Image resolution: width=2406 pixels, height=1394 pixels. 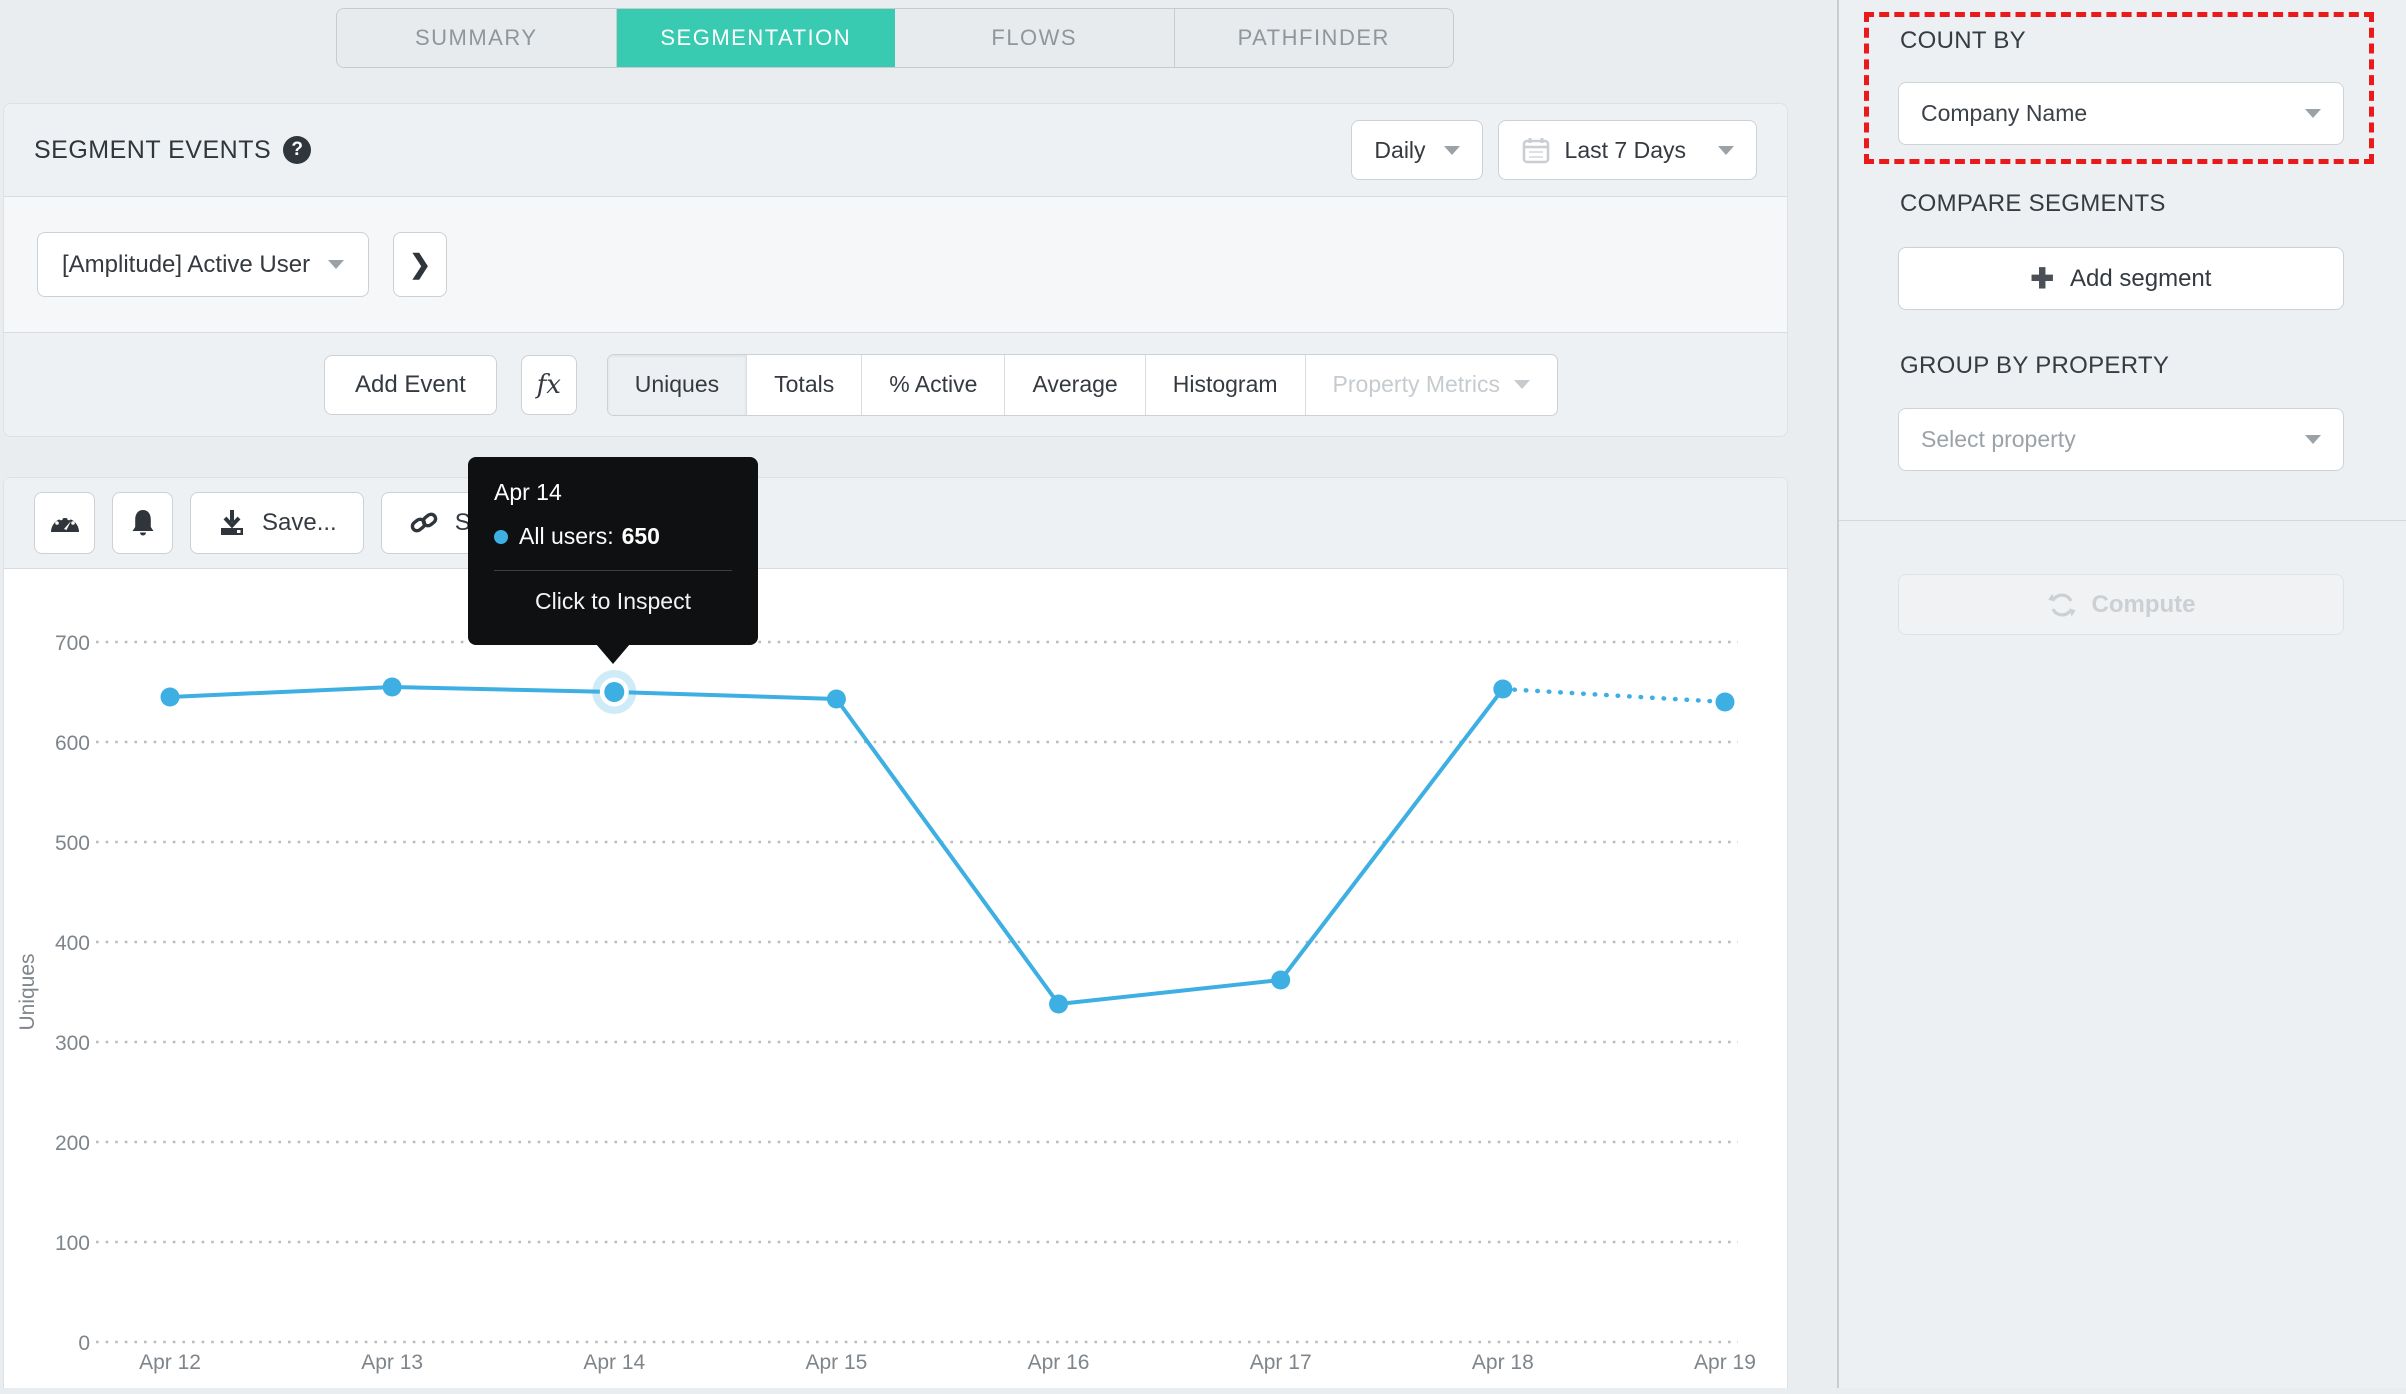 I want to click on compute-button: Compute, so click(x=2121, y=604).